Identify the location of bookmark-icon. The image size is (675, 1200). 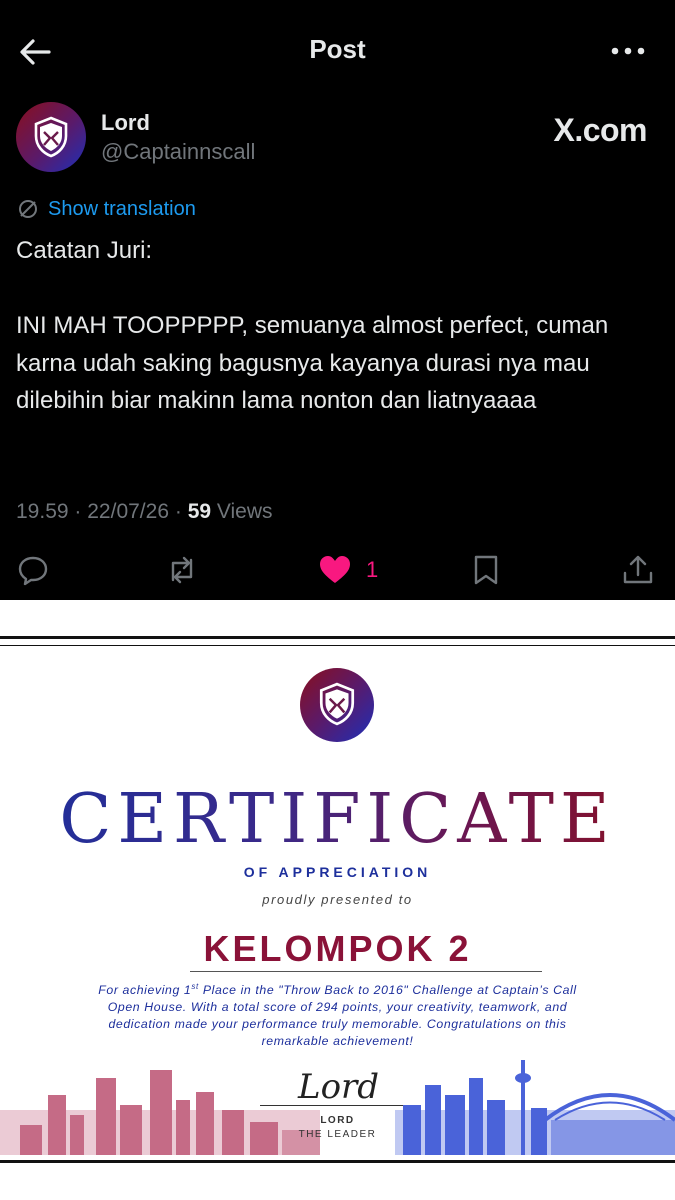
(486, 570).